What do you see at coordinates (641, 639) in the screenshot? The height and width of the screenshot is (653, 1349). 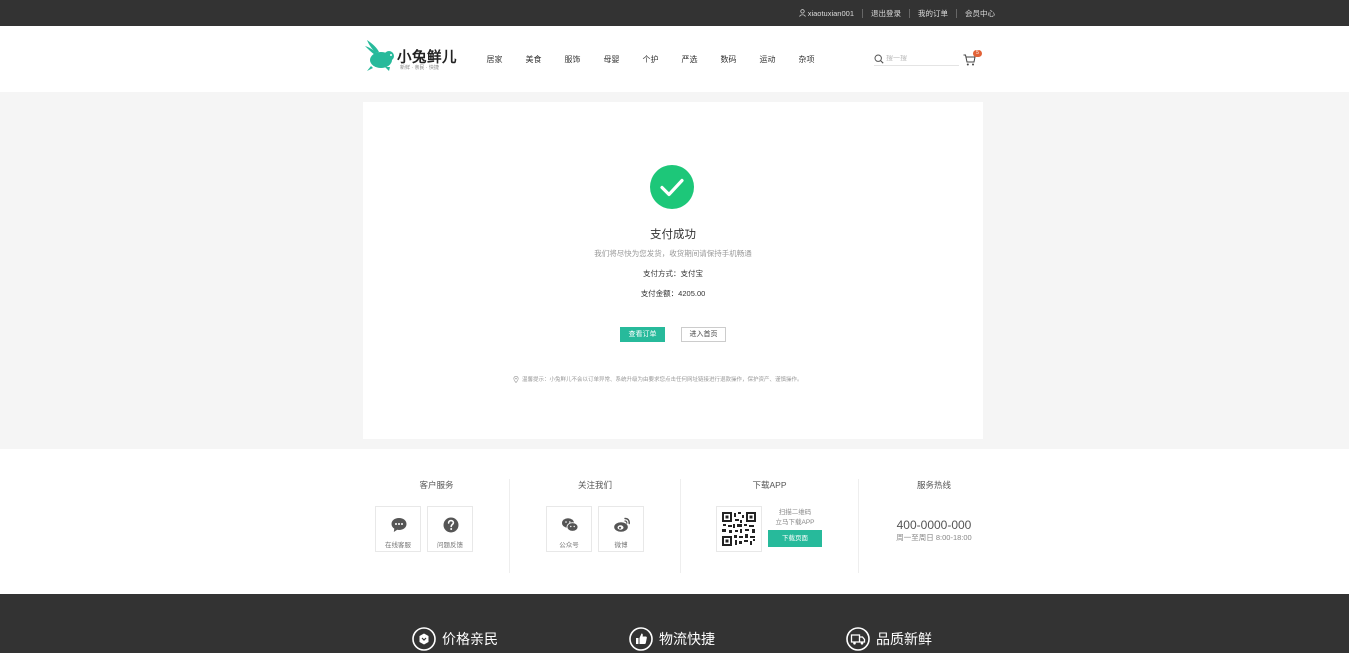 I see `thumbs-up-icon` at bounding box center [641, 639].